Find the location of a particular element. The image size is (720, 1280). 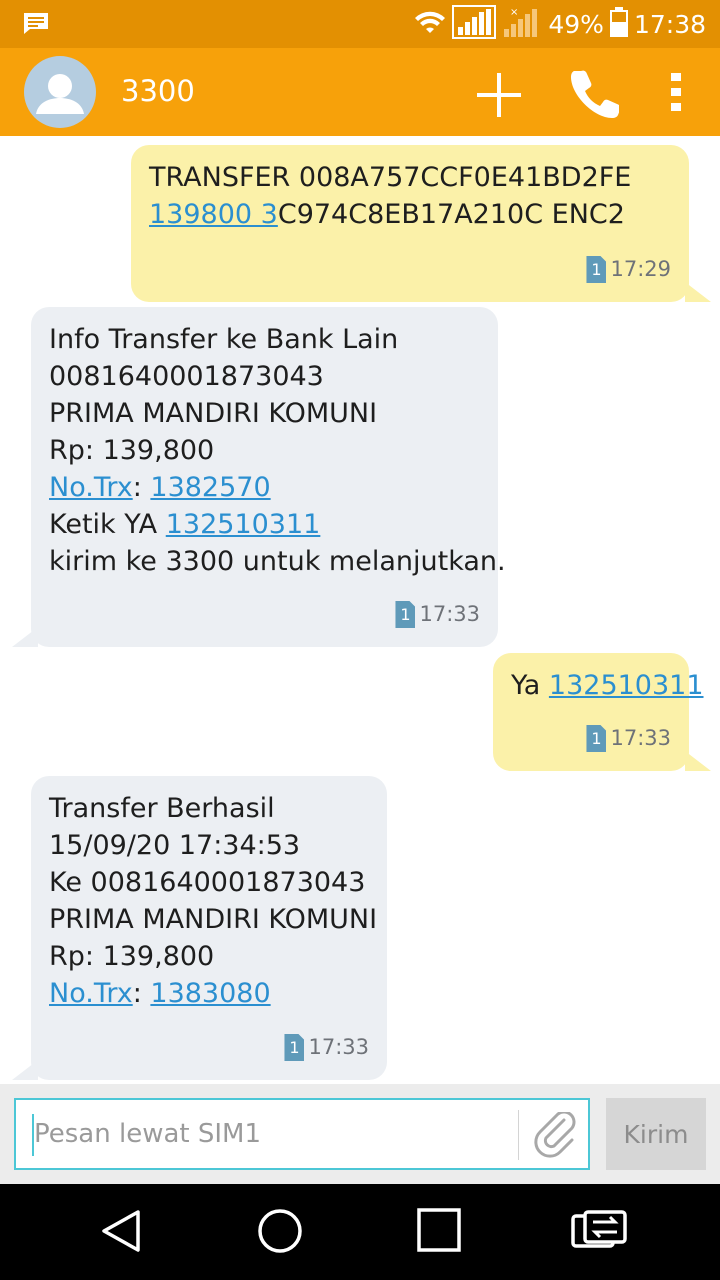

message-line: 0081640001873043 is located at coordinates (186, 376).